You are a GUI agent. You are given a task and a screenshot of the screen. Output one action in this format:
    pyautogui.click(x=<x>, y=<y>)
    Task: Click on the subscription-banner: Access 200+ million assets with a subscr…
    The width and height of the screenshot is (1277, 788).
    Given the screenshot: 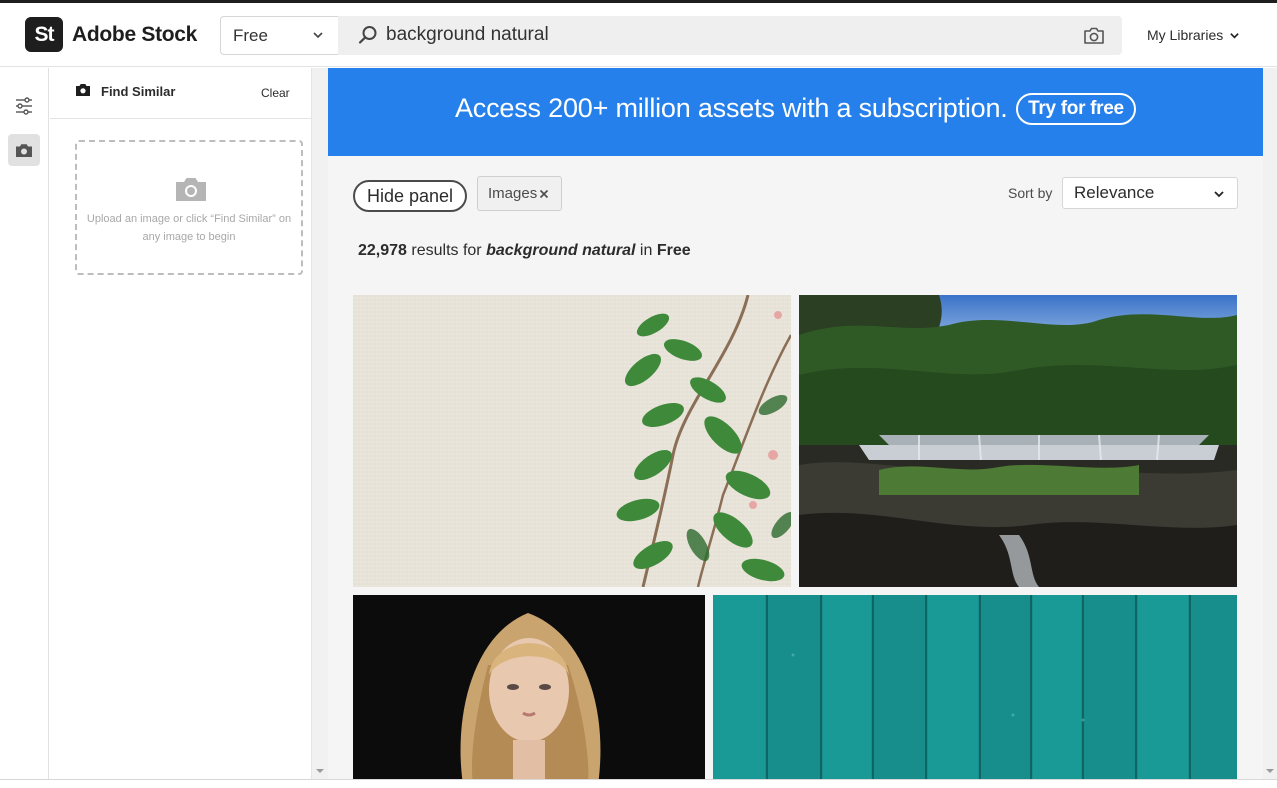 What is the action you would take?
    pyautogui.click(x=795, y=112)
    